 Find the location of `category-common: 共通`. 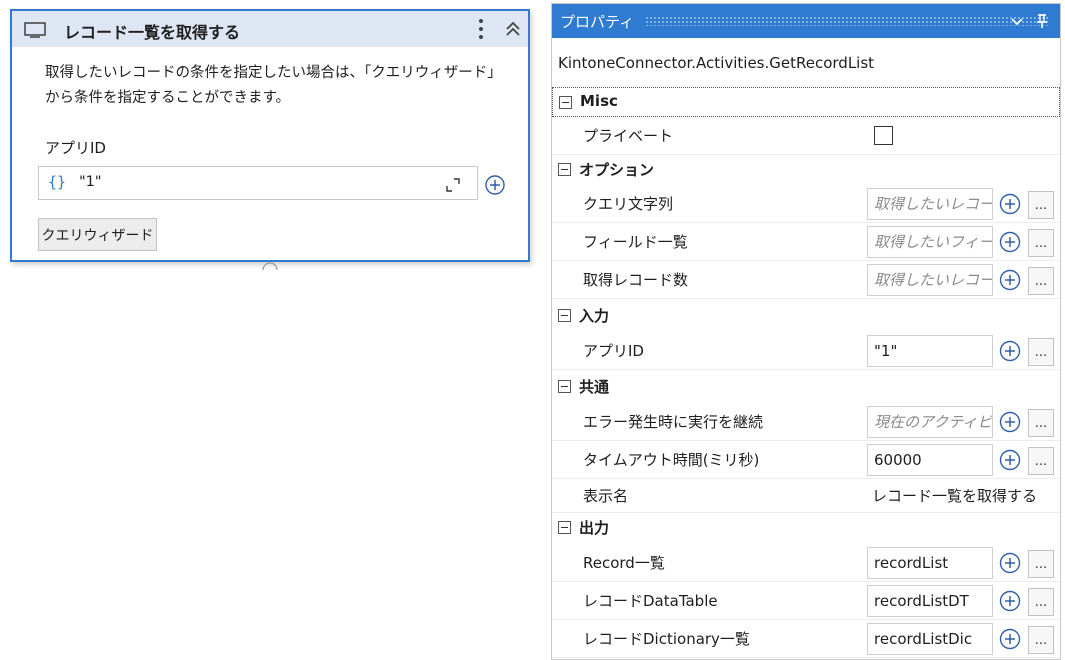

category-common: 共通 is located at coordinates (806, 387).